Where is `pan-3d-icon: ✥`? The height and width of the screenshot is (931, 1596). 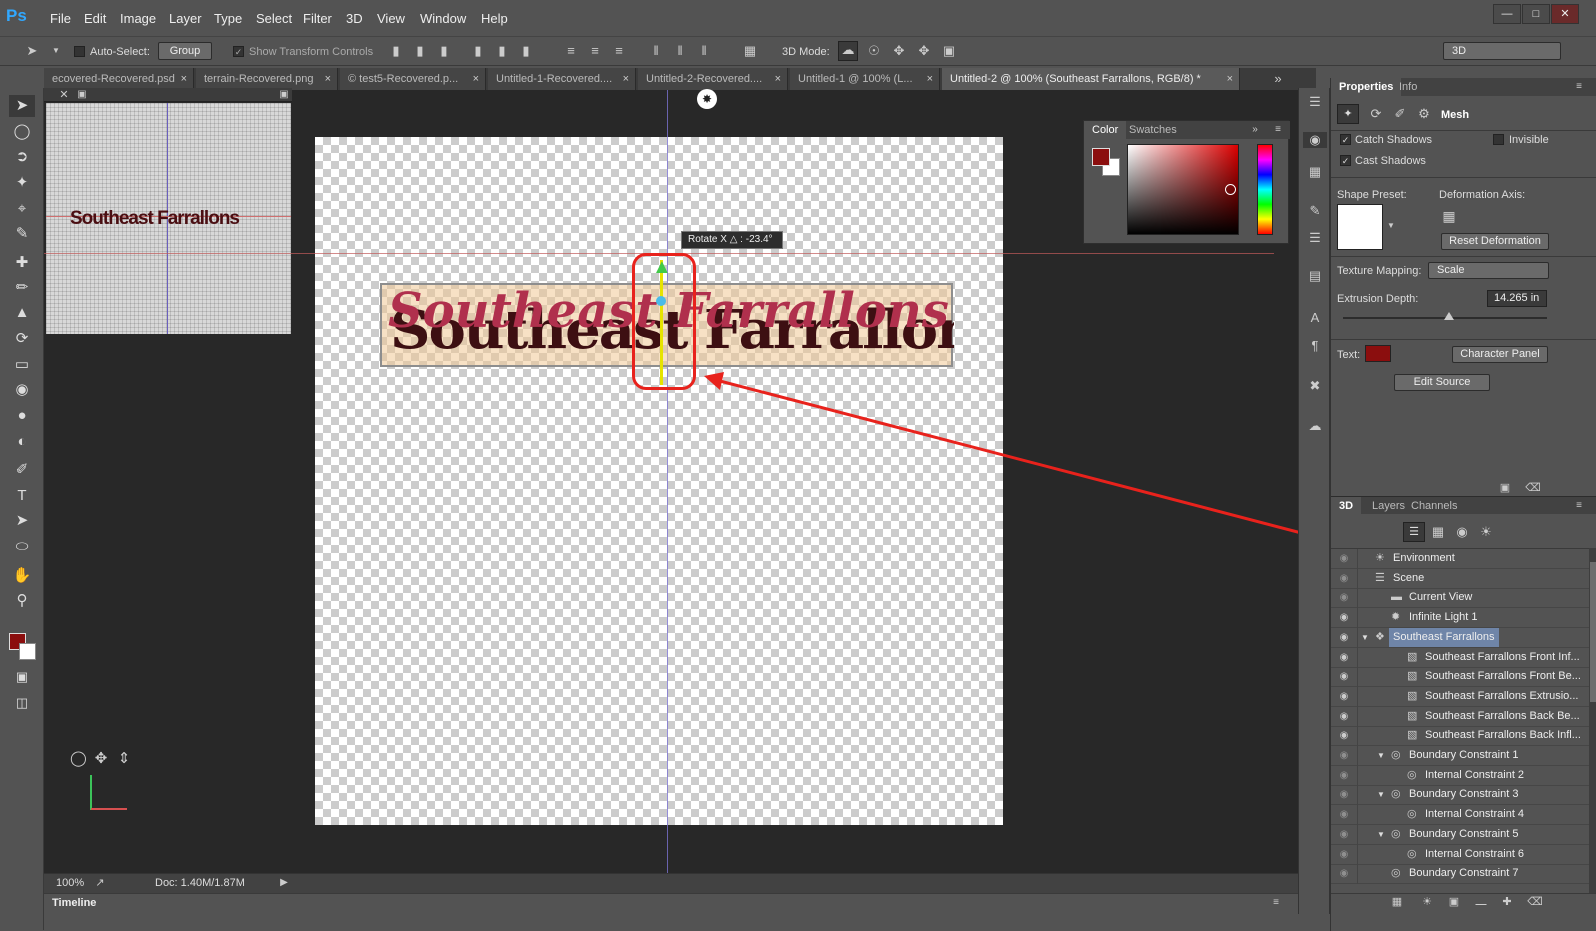 pan-3d-icon: ✥ is located at coordinates (899, 51).